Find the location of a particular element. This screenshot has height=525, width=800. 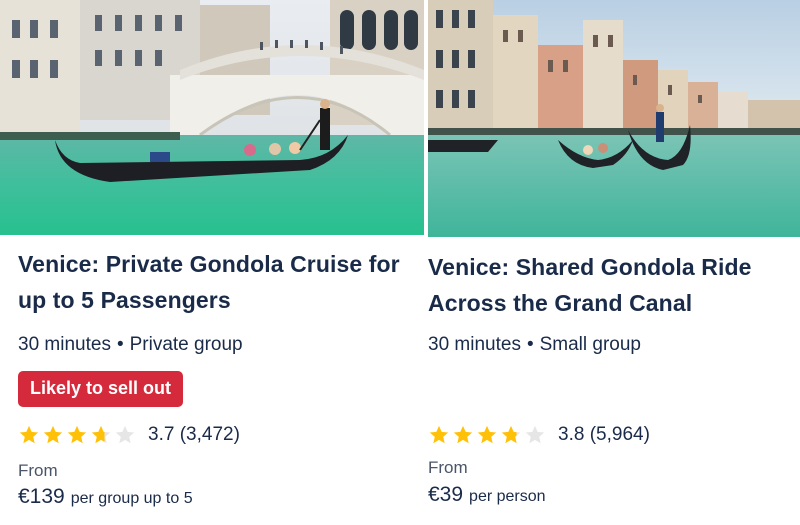

activity-meta: 30 minutes • Private group is located at coordinates (130, 345).